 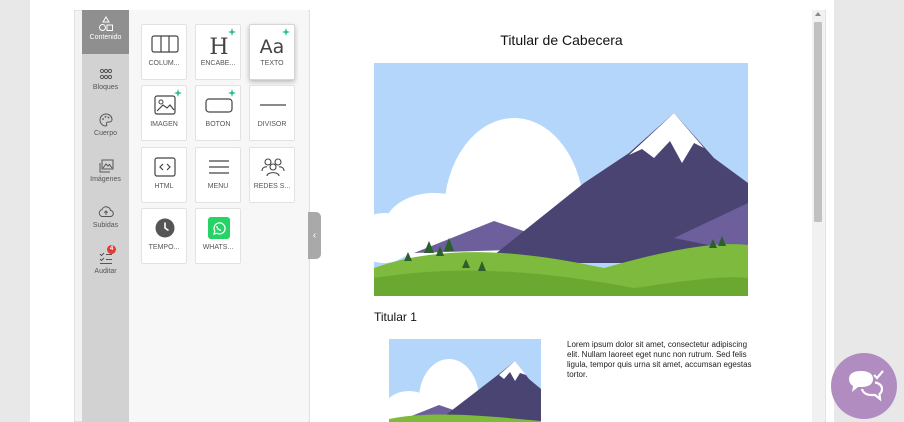 What do you see at coordinates (818, 14) in the screenshot?
I see `scroll-up-arrow-icon` at bounding box center [818, 14].